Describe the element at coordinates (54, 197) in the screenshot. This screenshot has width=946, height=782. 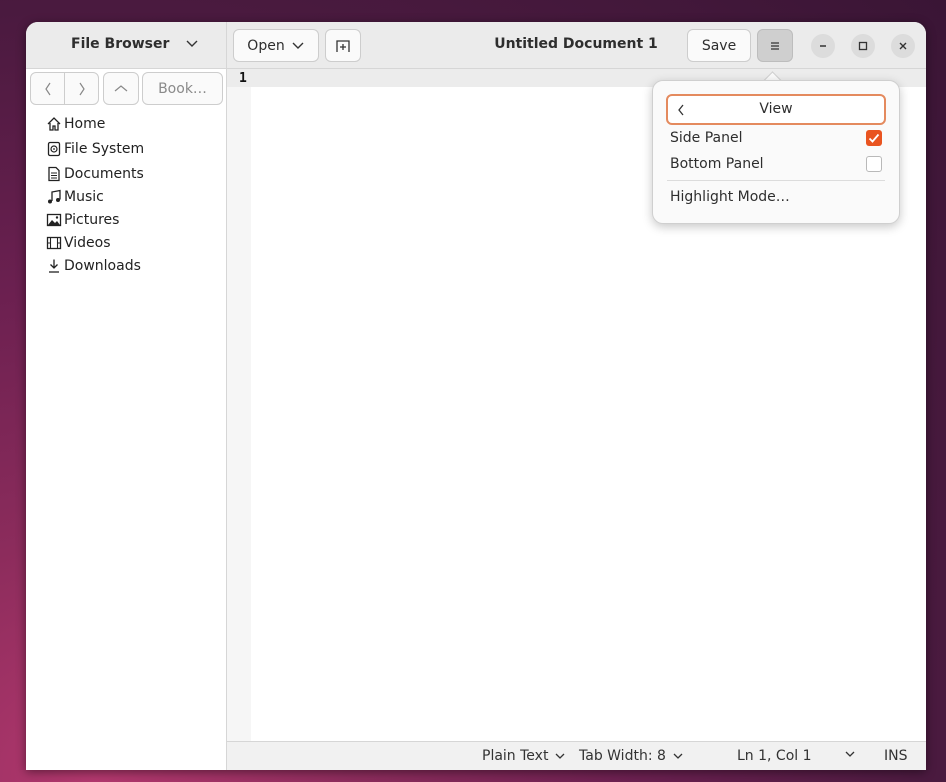
I see `music-icon` at that location.